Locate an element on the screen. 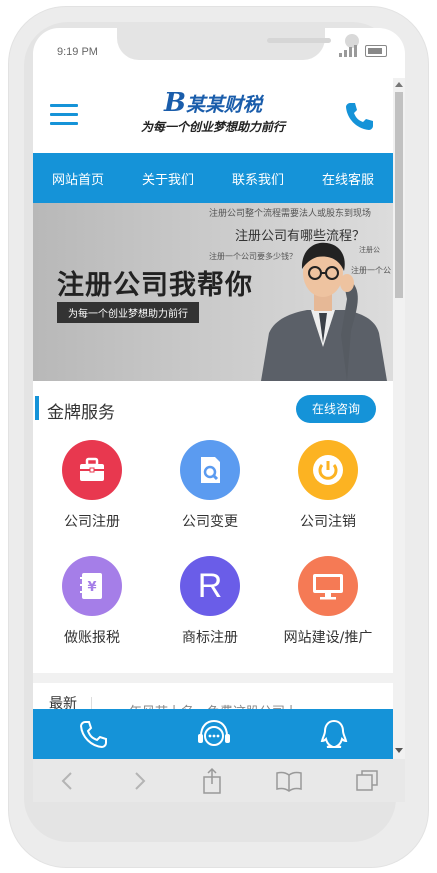 This screenshot has width=437, height=873. logo-slogan: 为每一个创业梦想助力前行 is located at coordinates (212, 127).